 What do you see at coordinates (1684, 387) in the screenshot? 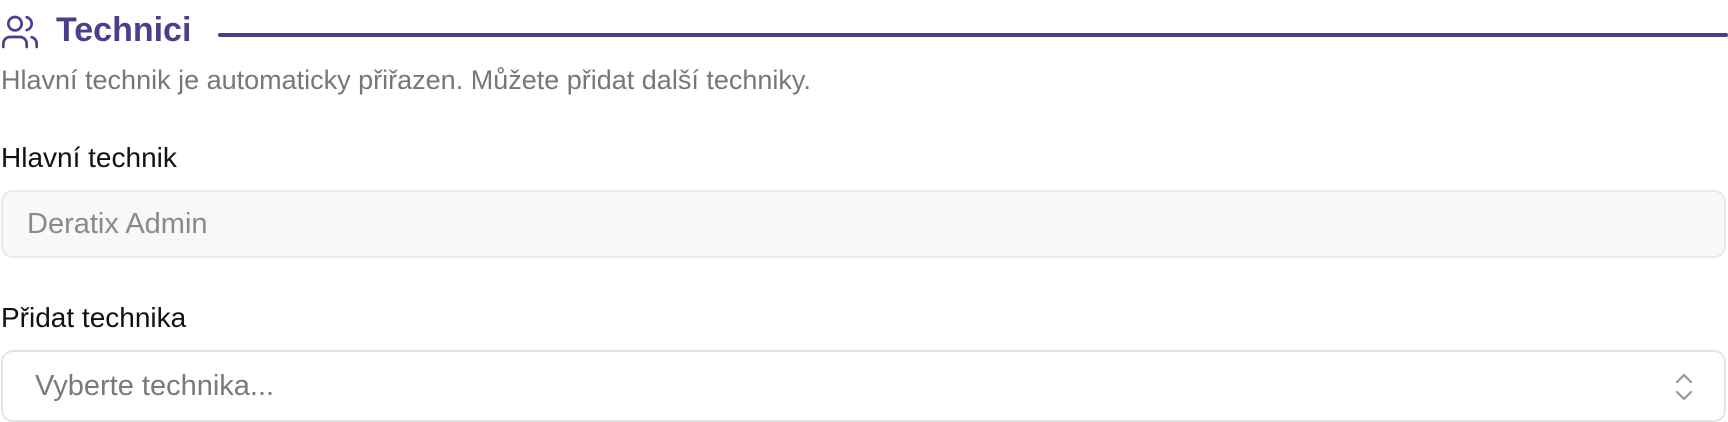
I see `chevron-up-down-icon` at bounding box center [1684, 387].